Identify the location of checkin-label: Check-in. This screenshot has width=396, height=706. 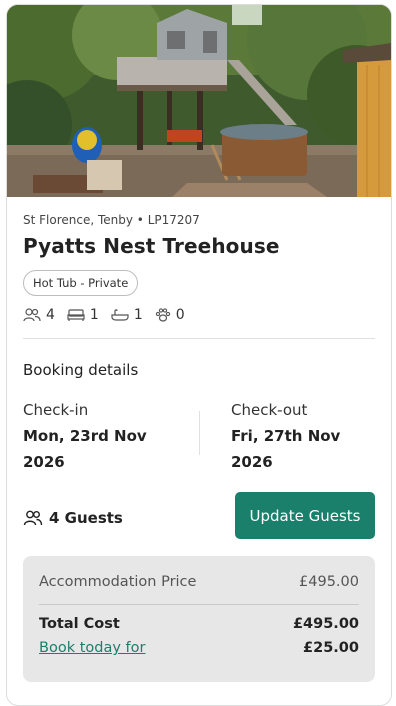
(56, 410).